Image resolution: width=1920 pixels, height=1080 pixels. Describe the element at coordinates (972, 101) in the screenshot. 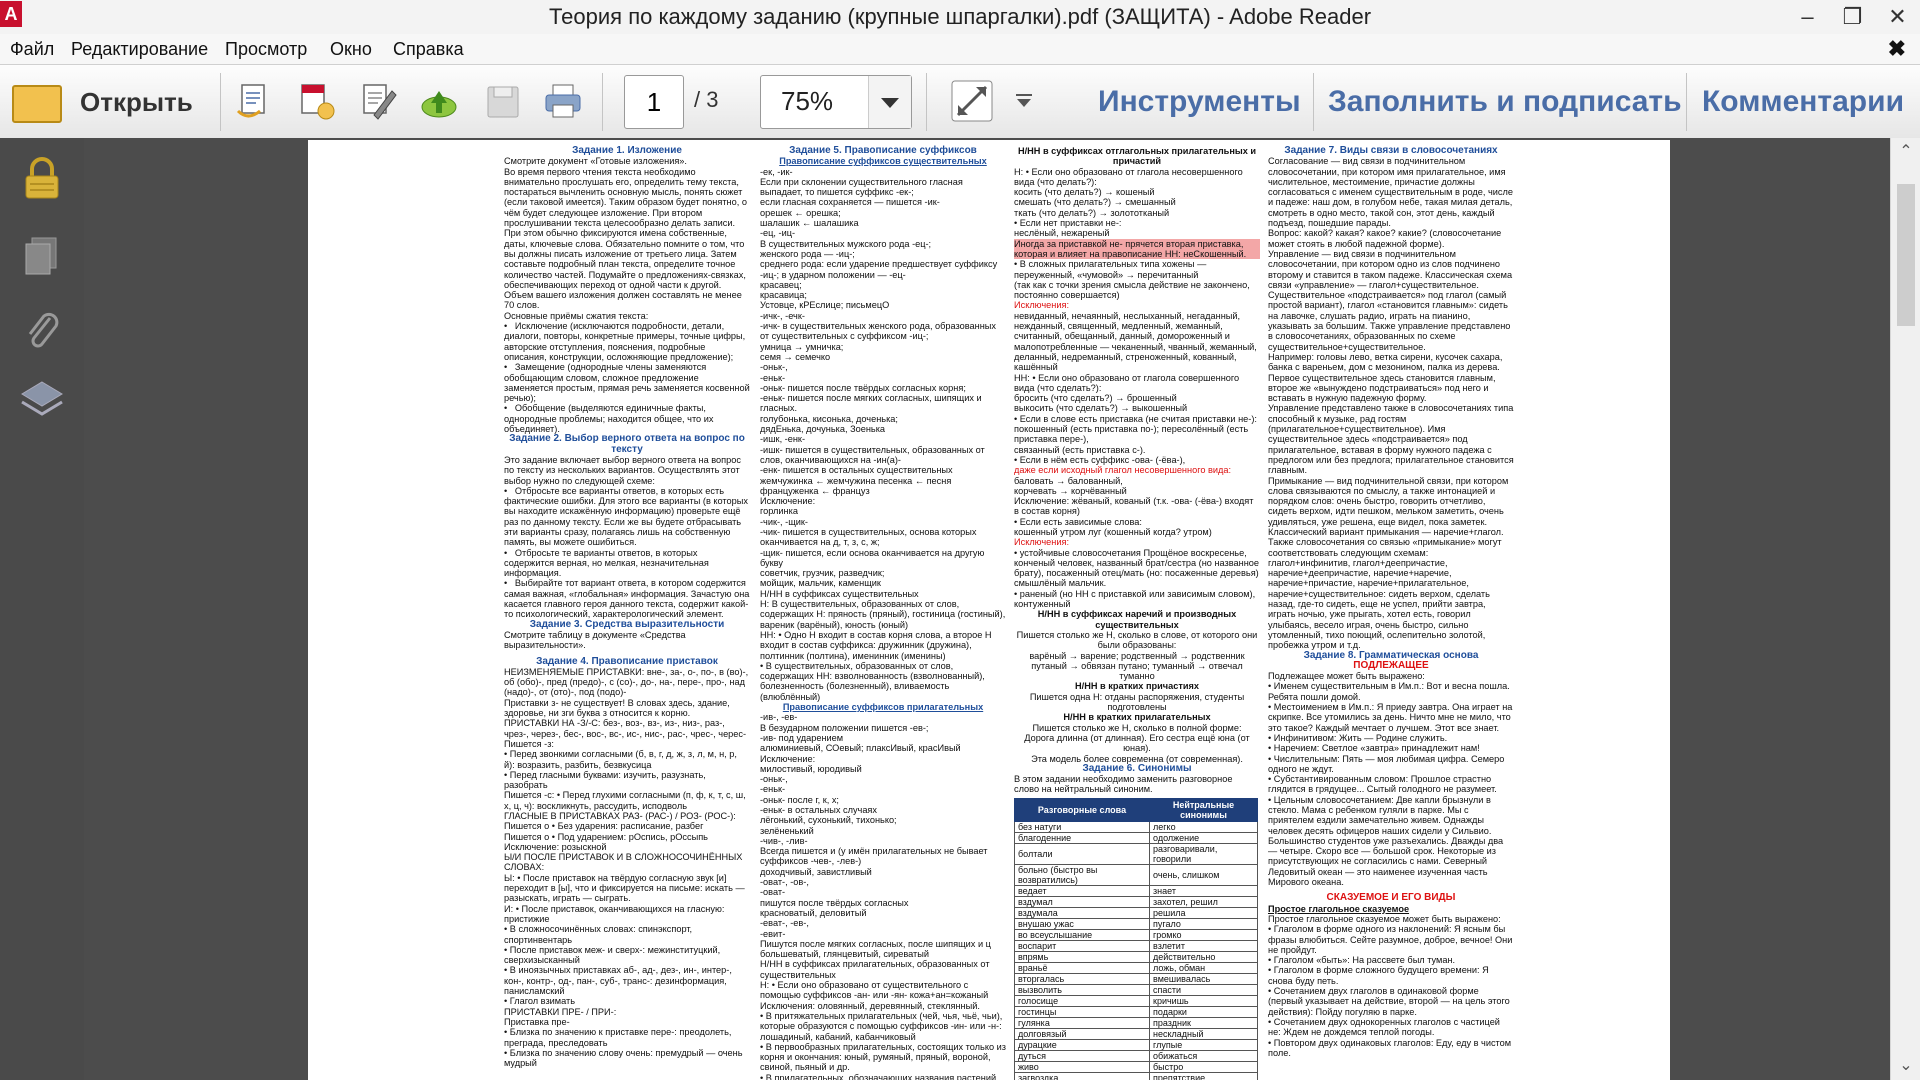

I see `fullscreen-icon` at that location.